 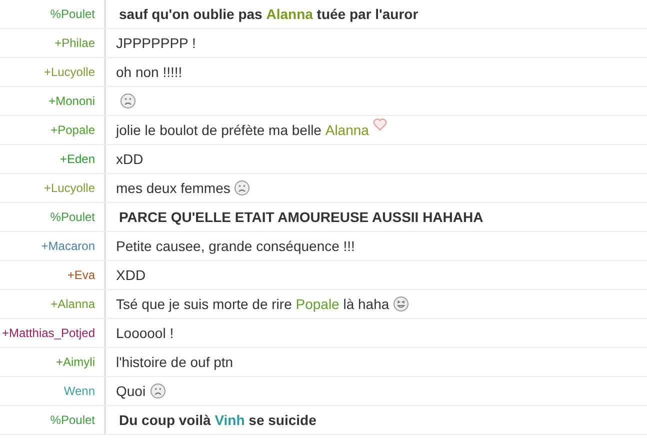 What do you see at coordinates (301, 217) in the screenshot?
I see `message-text: PARCE QU'ELLE ETAIT AMOUREUSE AUSSII HAHAHA` at bounding box center [301, 217].